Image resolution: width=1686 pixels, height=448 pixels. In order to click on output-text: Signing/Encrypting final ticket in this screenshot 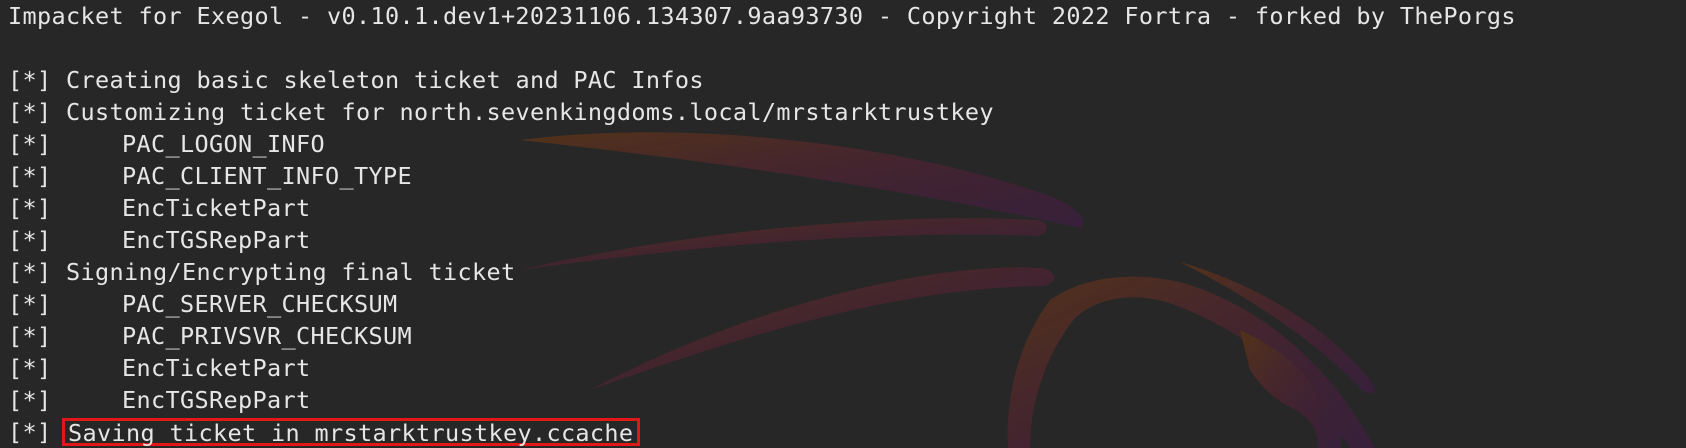, I will do `click(291, 272)`.